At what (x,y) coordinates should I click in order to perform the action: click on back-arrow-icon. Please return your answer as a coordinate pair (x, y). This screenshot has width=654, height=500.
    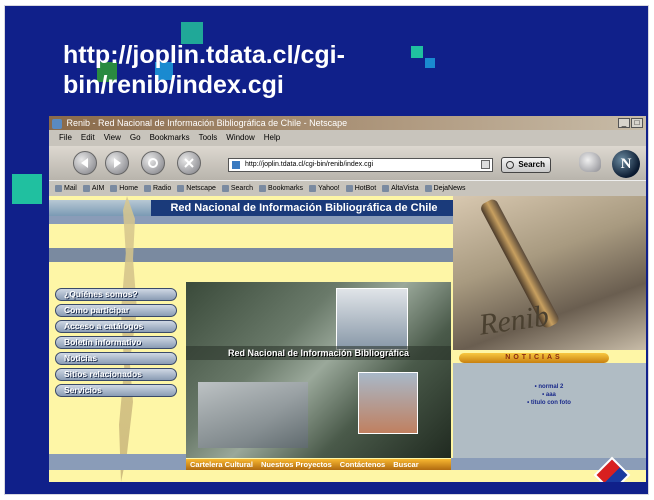
    Looking at the image, I should click on (84, 163).